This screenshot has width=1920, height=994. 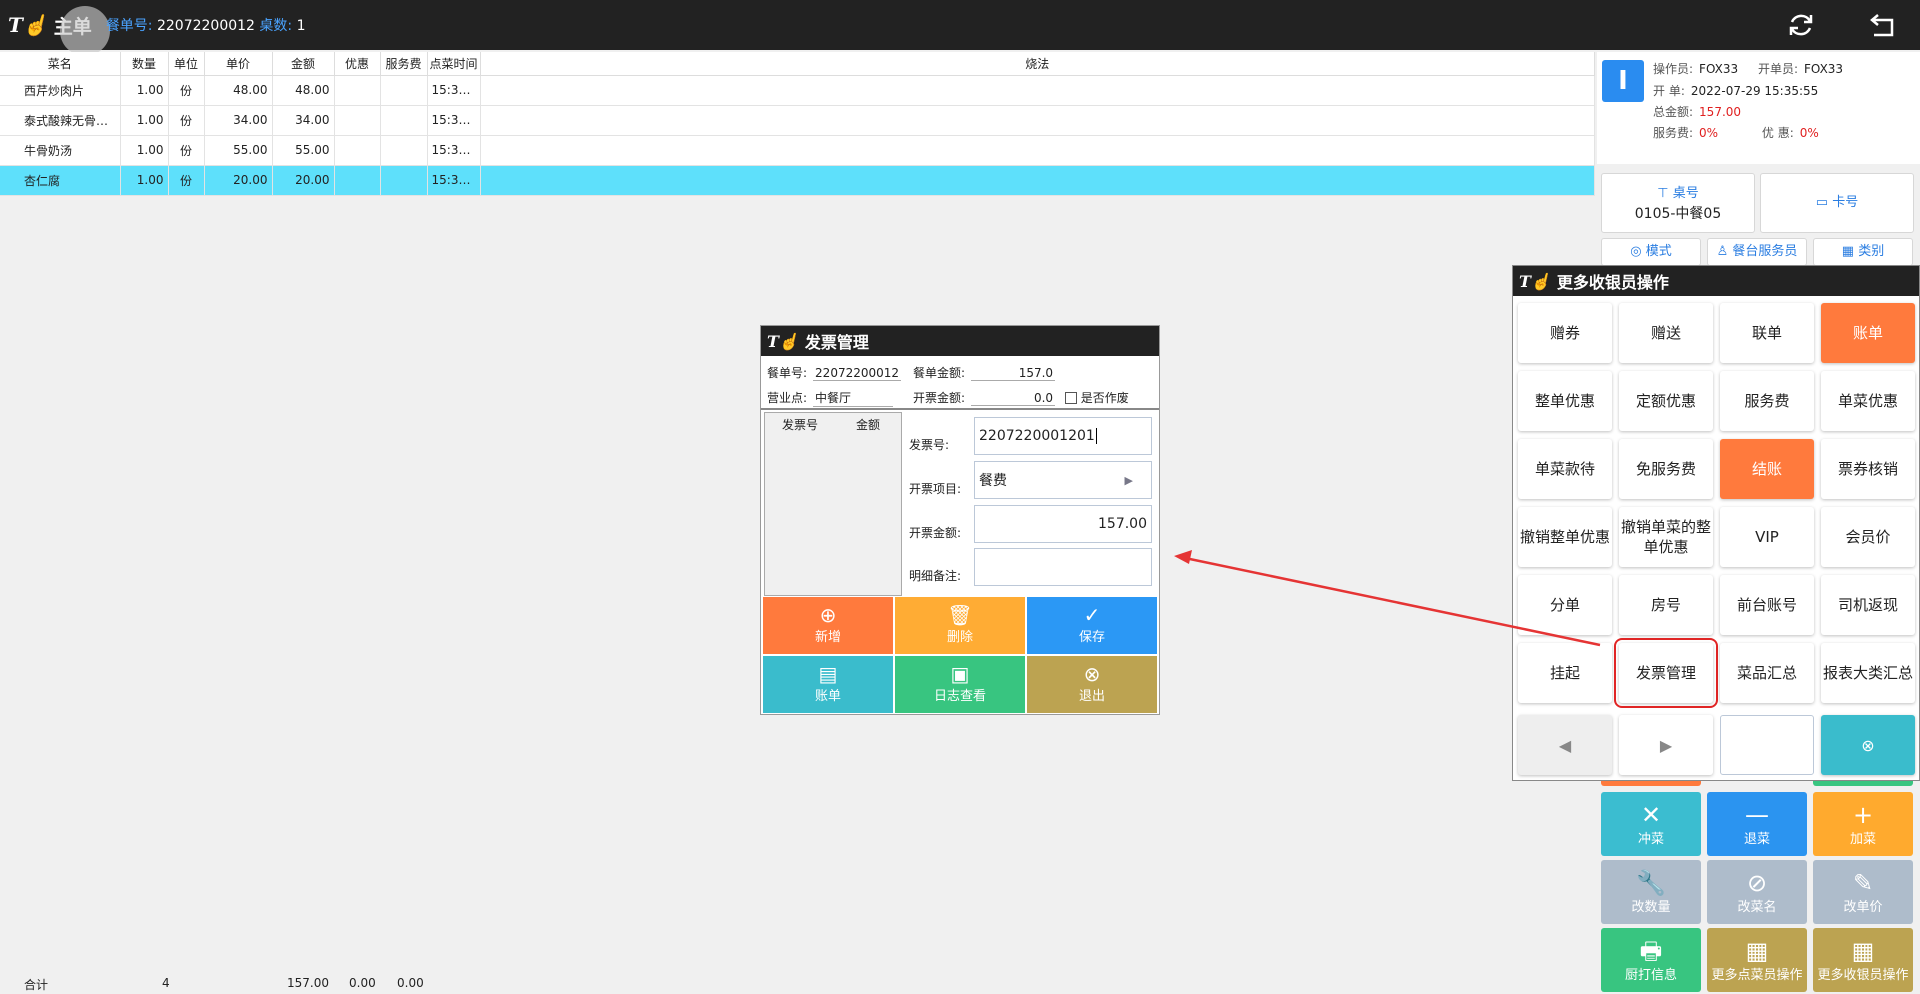 I want to click on wrench-icon: 🔧, so click(x=1651, y=883).